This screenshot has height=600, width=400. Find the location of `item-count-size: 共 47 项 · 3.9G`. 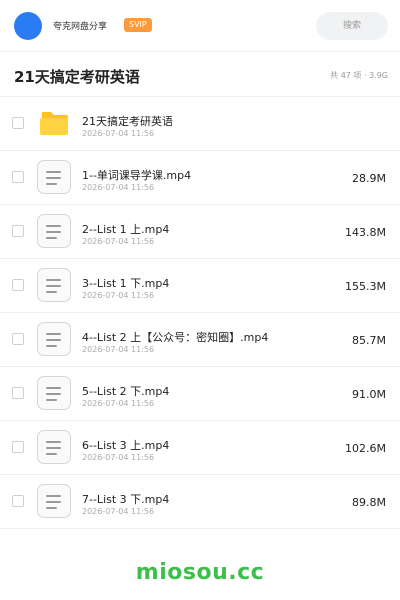

item-count-size: 共 47 项 · 3.9G is located at coordinates (359, 75).